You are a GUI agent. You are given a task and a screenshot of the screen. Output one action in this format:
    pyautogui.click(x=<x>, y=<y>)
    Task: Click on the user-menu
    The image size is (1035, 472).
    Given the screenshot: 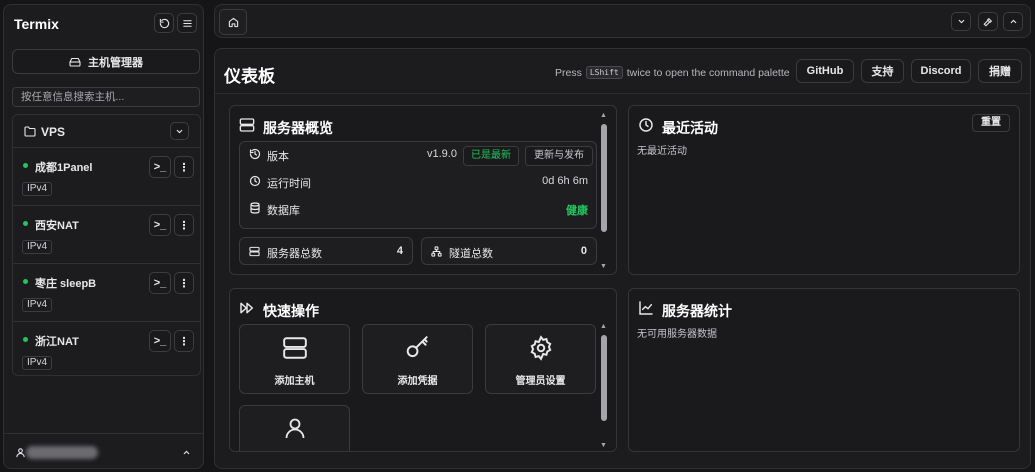 What is the action you would take?
    pyautogui.click(x=103, y=451)
    